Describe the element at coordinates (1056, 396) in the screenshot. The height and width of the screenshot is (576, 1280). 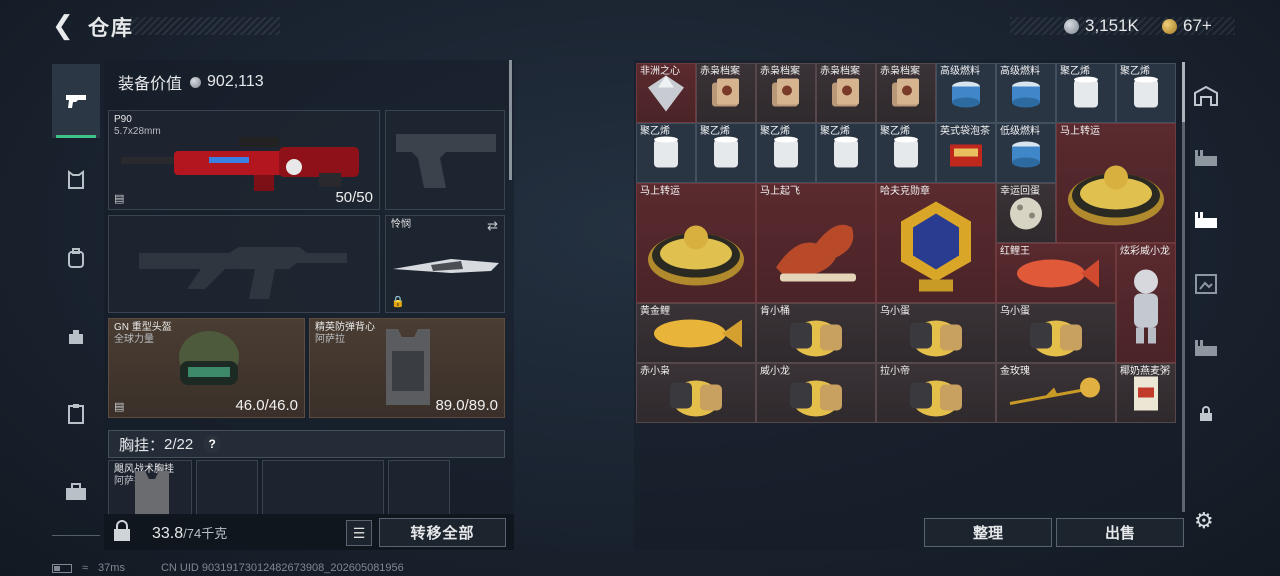
I see `rose-icon` at that location.